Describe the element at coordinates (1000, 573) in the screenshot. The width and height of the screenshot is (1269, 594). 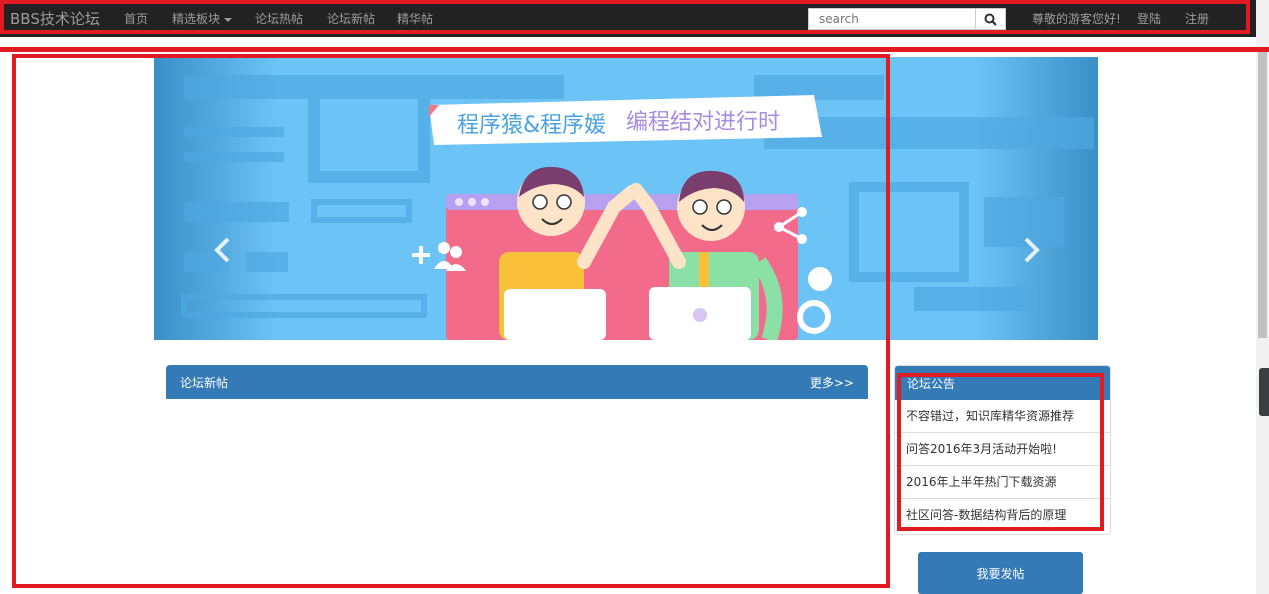
I see `new-post-button: 我要发帖` at that location.